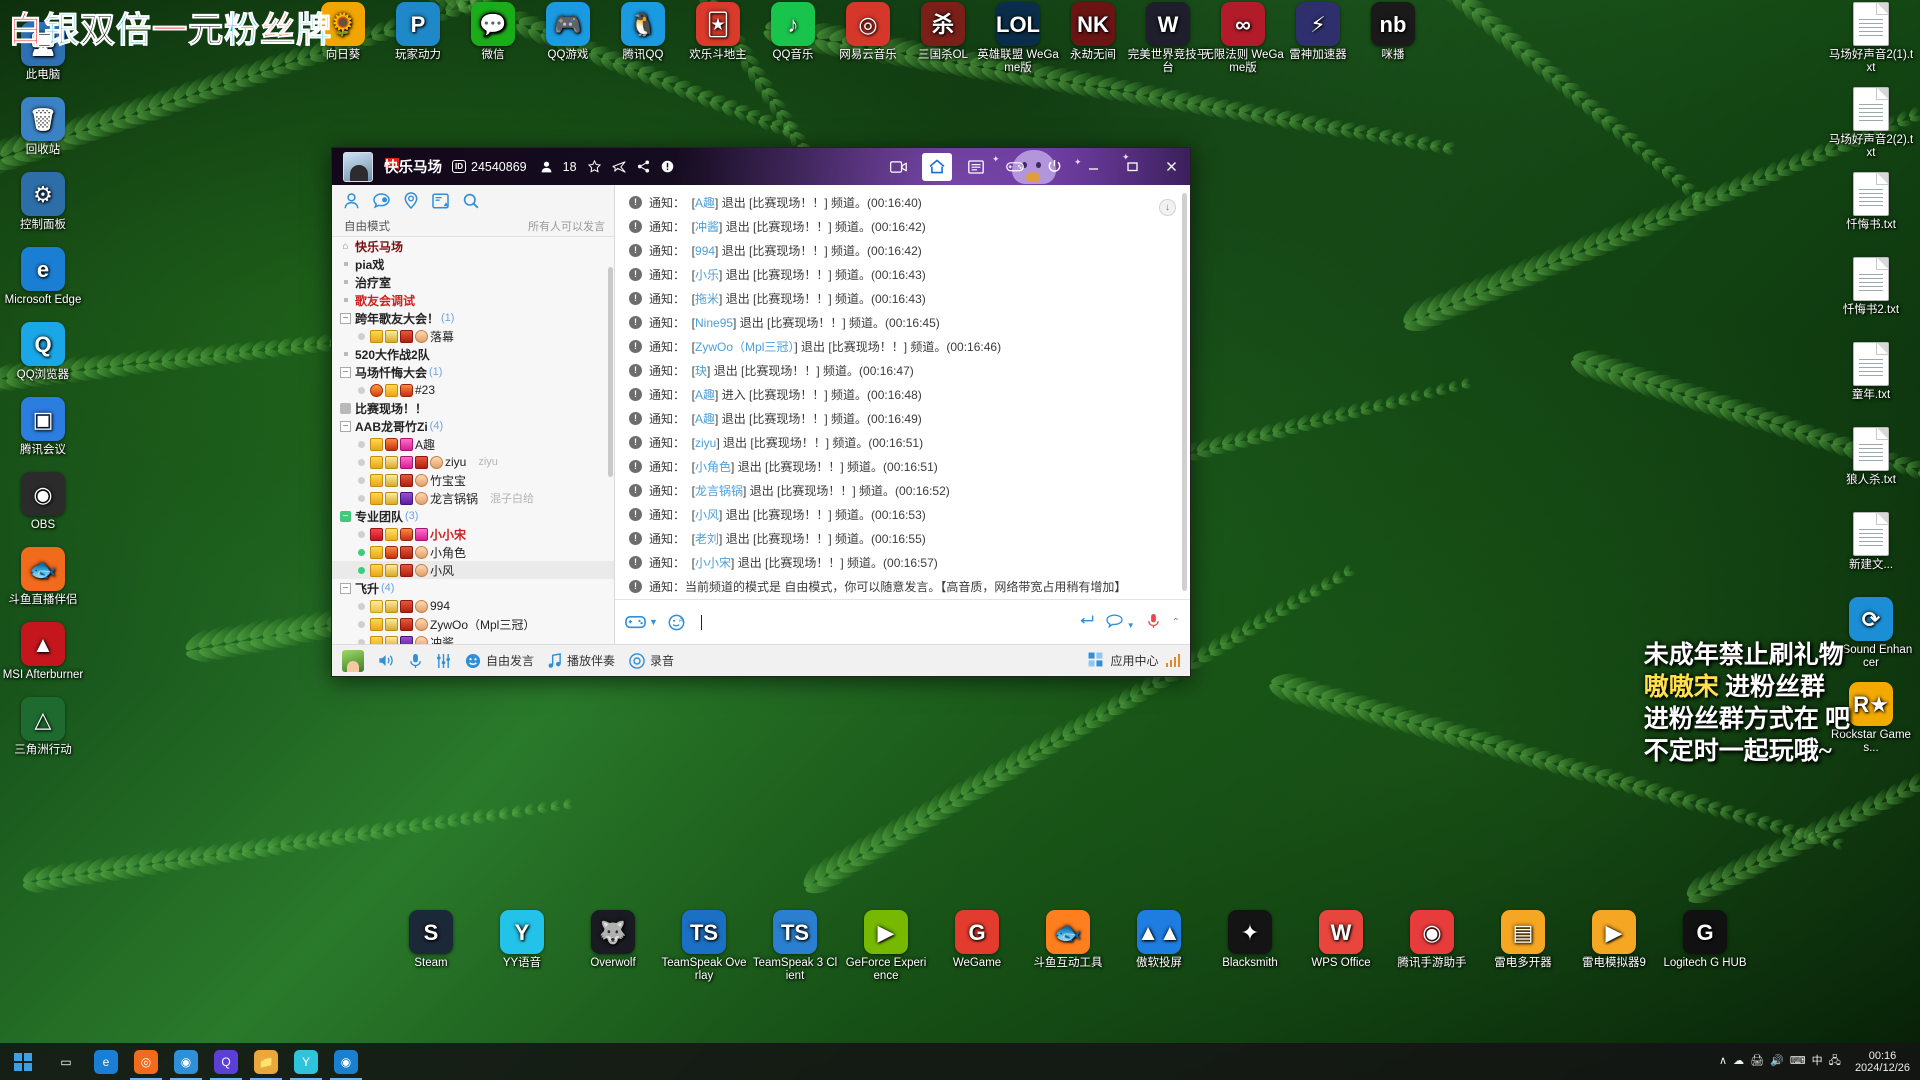  Describe the element at coordinates (43, 127) in the screenshot. I see `desktop-icon-recycle-bin-icon: 🗑 回收站` at that location.